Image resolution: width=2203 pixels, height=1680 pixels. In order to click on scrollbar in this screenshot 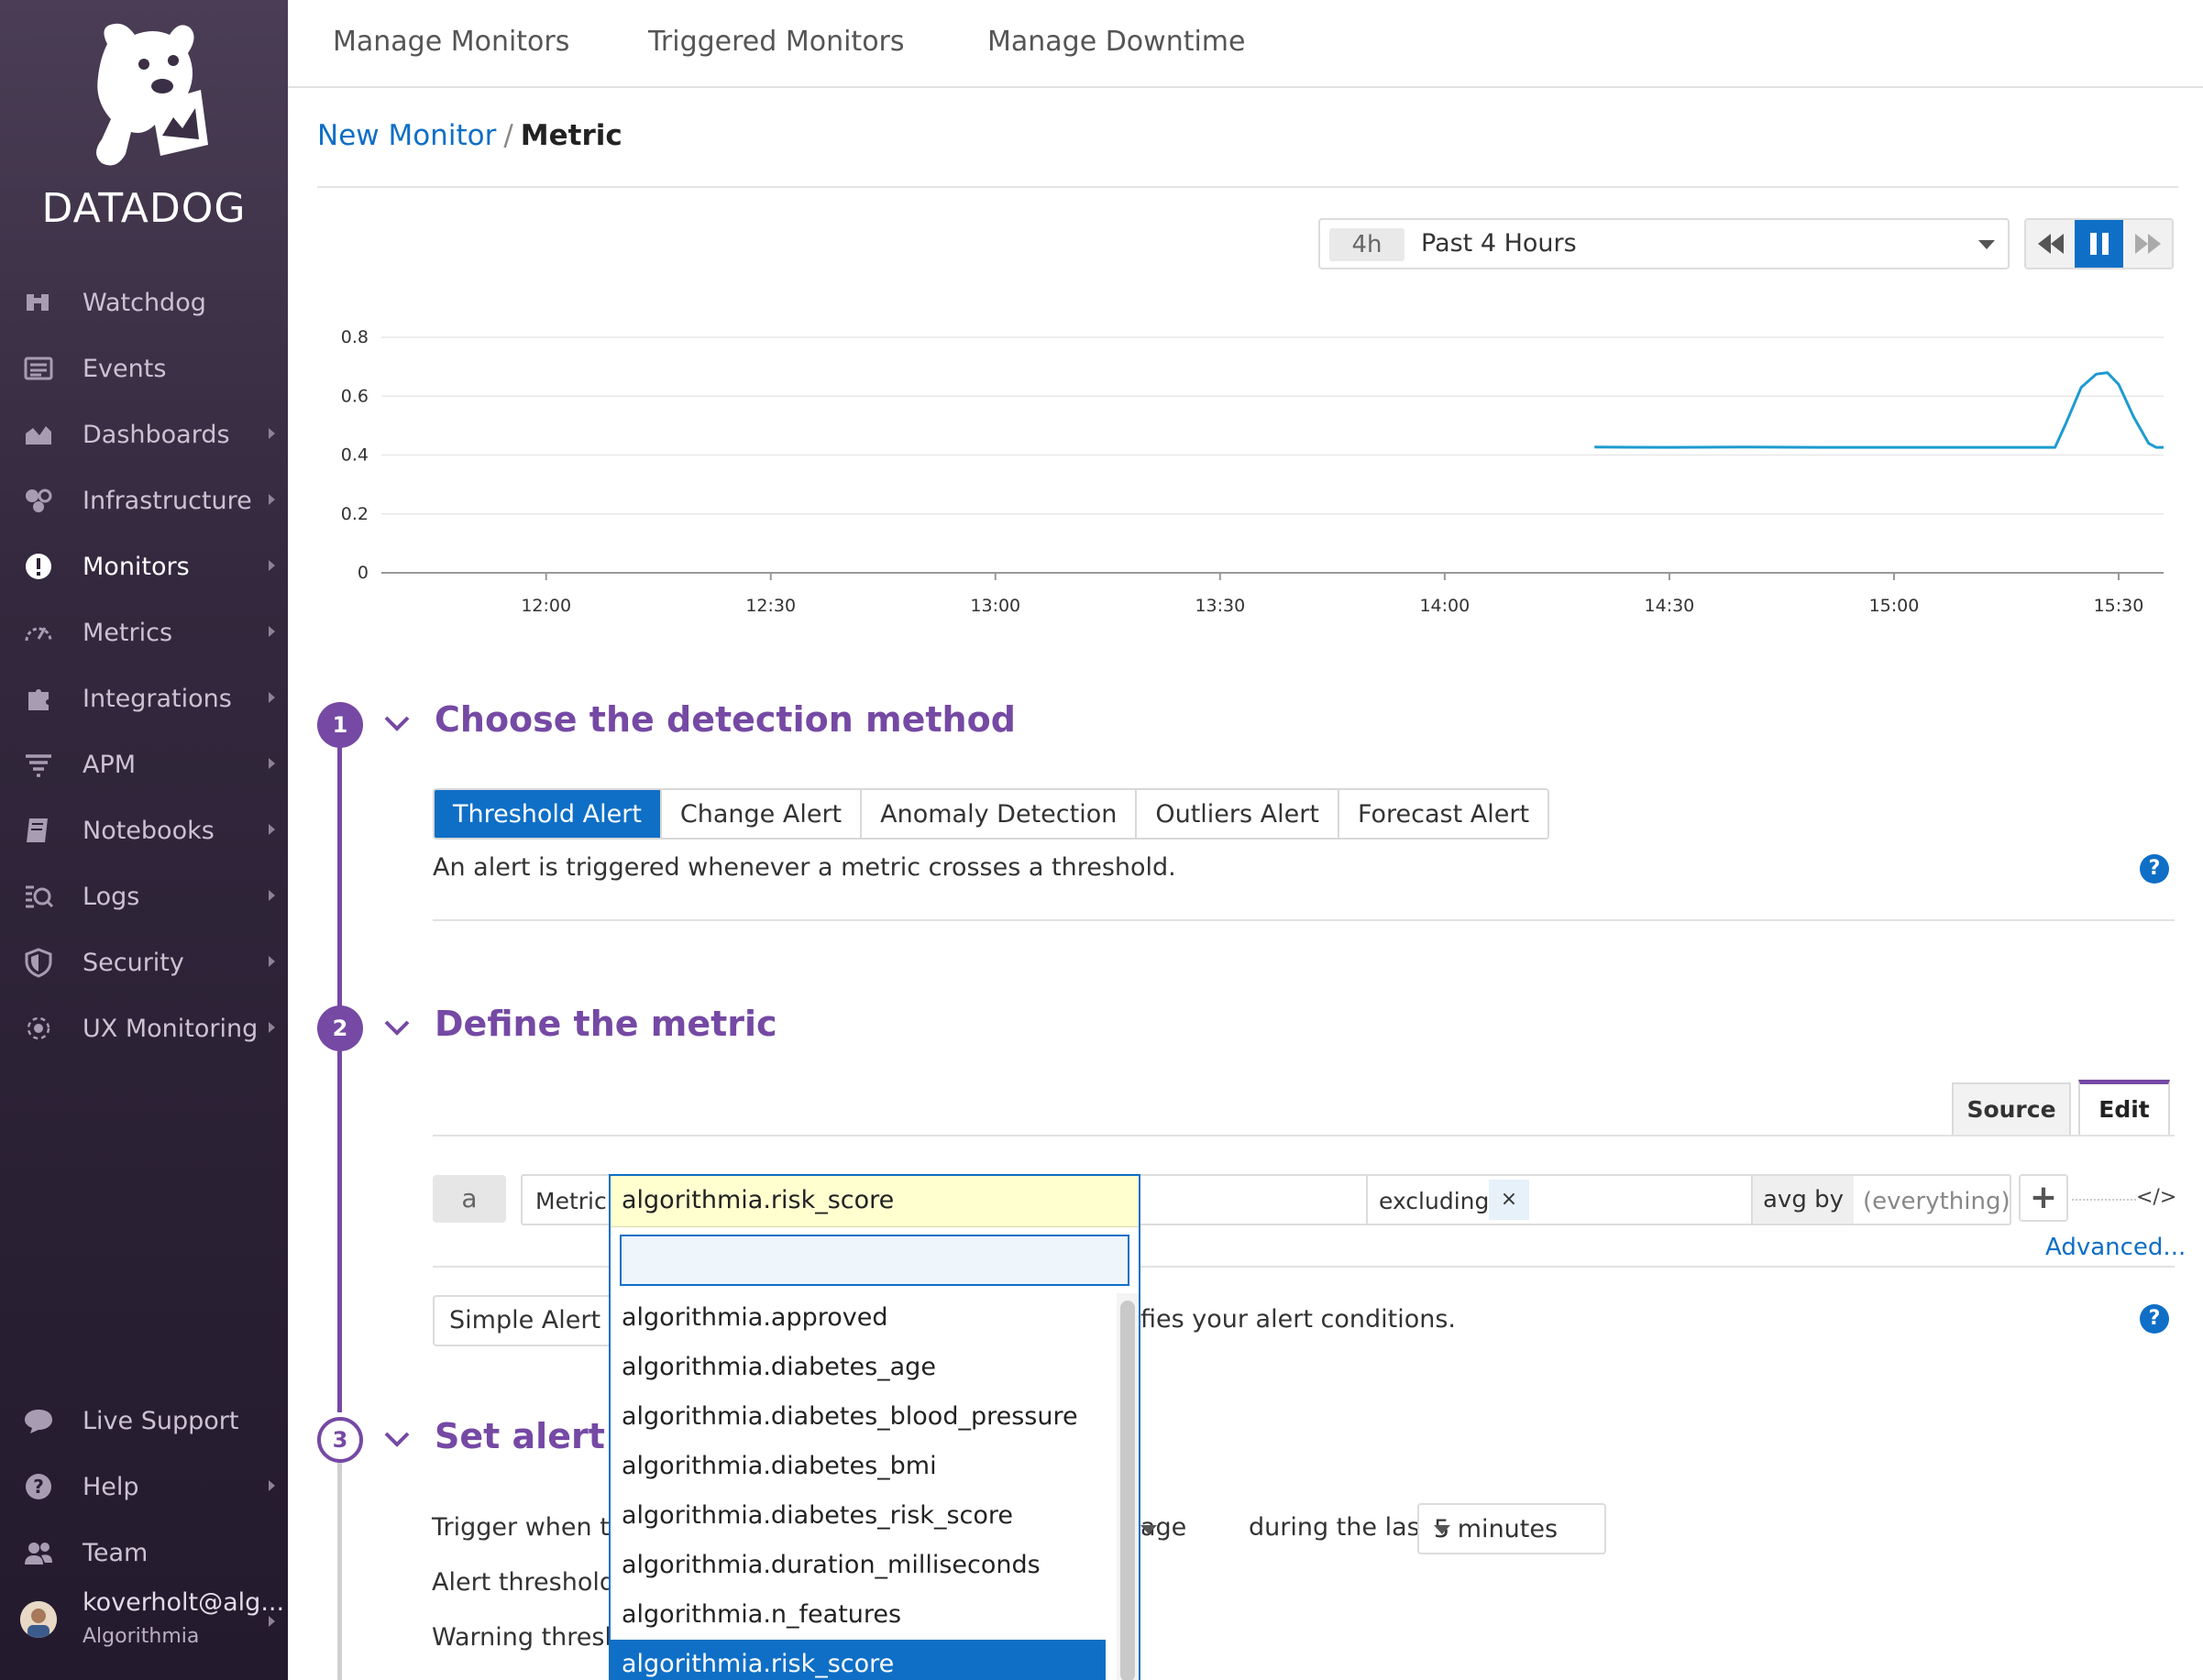, I will do `click(1128, 1486)`.